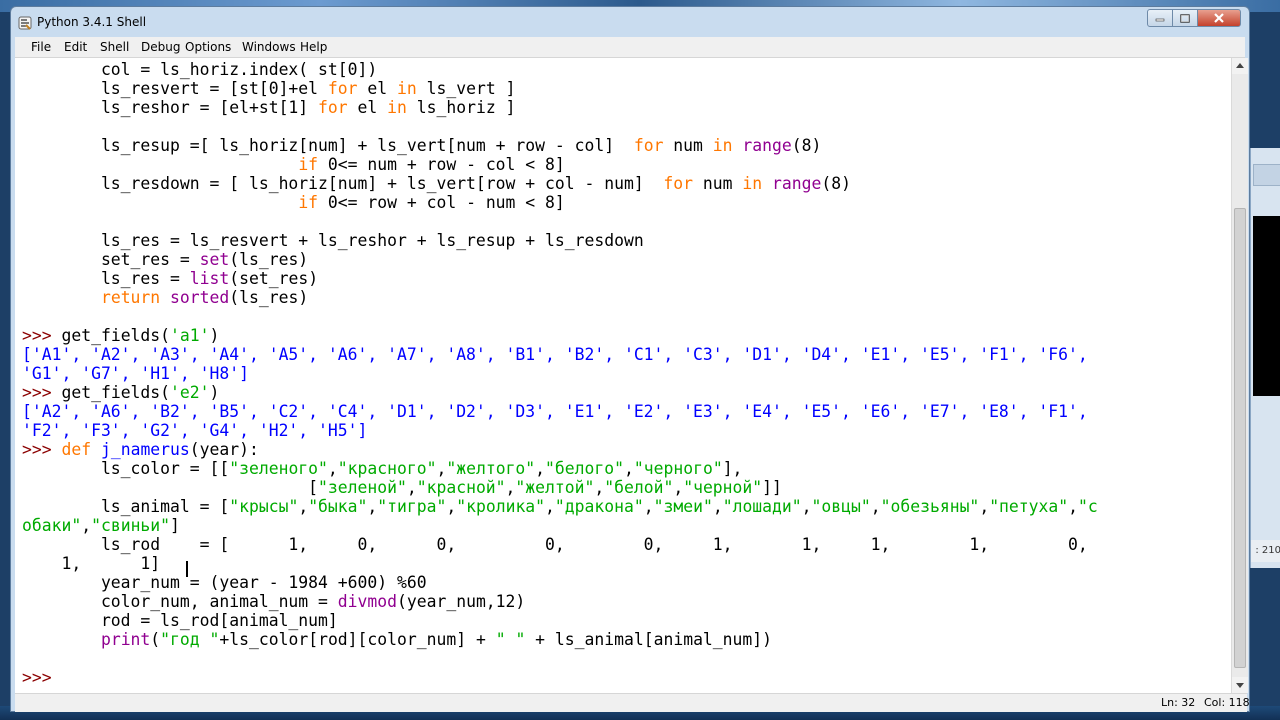 This screenshot has height=720, width=1280. I want to click on status-bar: Ln: 32 Col: 118, so click(632, 702).